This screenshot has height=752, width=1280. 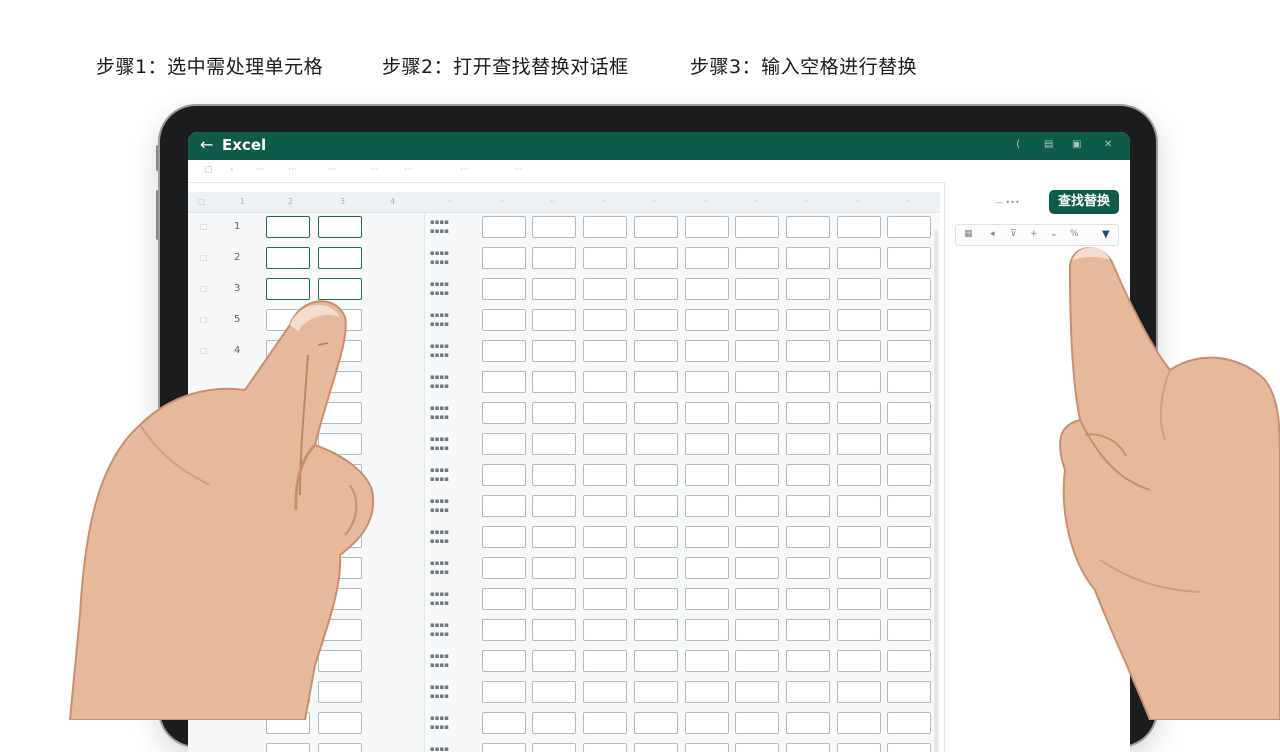 What do you see at coordinates (342, 201) in the screenshot?
I see `column-header: 3` at bounding box center [342, 201].